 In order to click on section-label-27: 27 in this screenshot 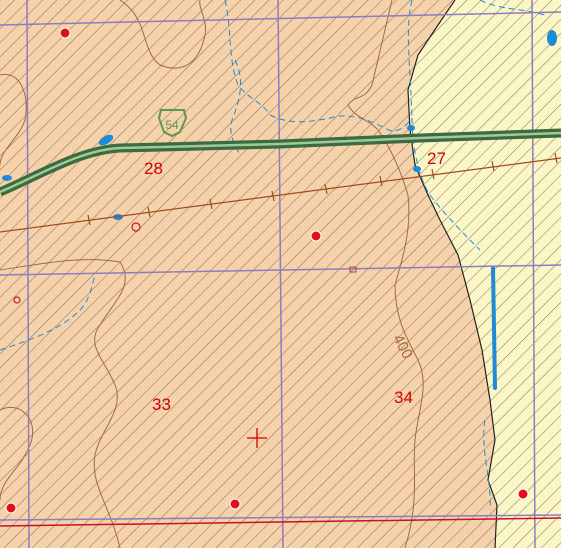, I will do `click(436, 158)`.